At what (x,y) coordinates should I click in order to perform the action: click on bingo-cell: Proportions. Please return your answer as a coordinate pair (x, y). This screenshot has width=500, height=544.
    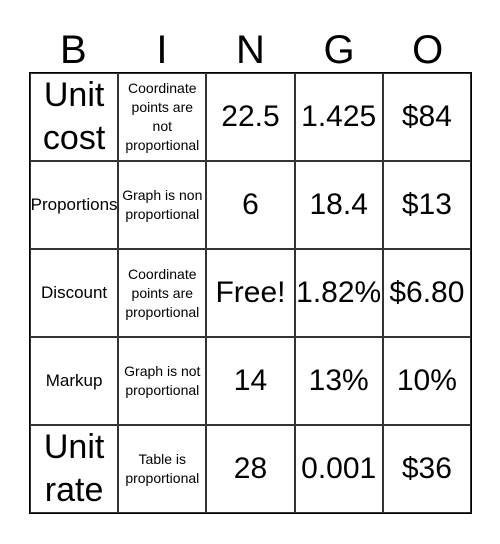
    Looking at the image, I should click on (74, 205).